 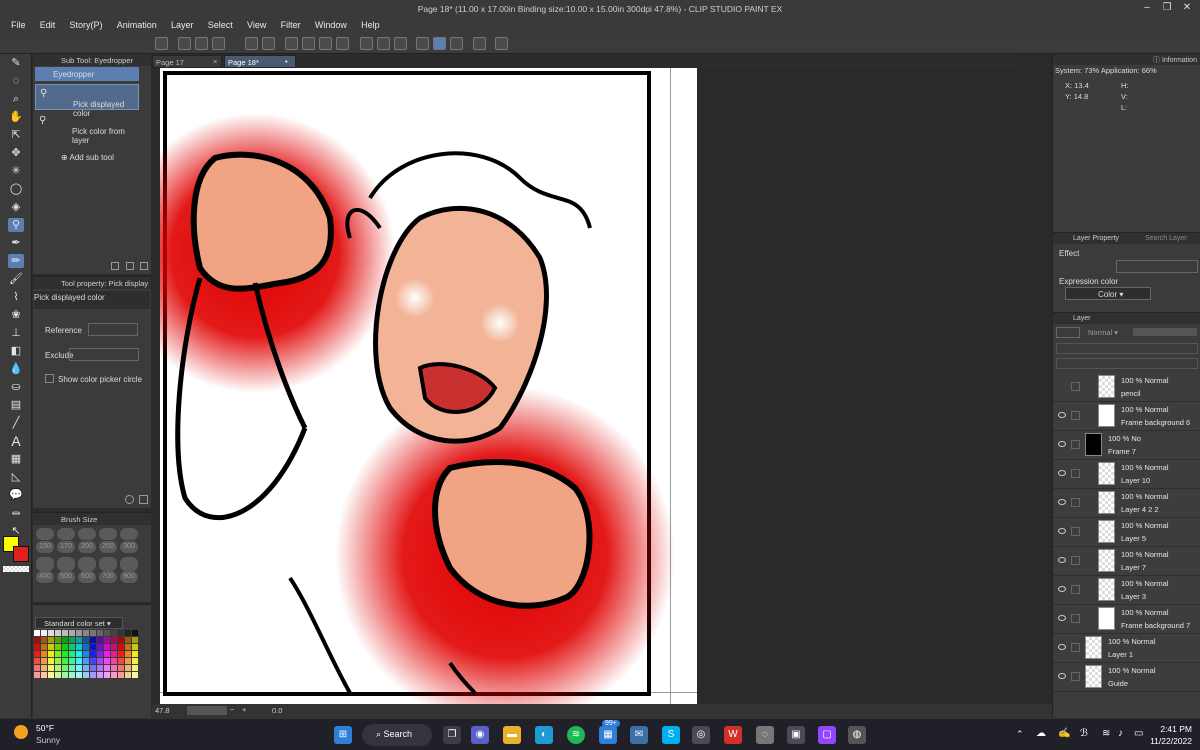 What do you see at coordinates (733, 735) in the screenshot?
I see `wps-icon: W` at bounding box center [733, 735].